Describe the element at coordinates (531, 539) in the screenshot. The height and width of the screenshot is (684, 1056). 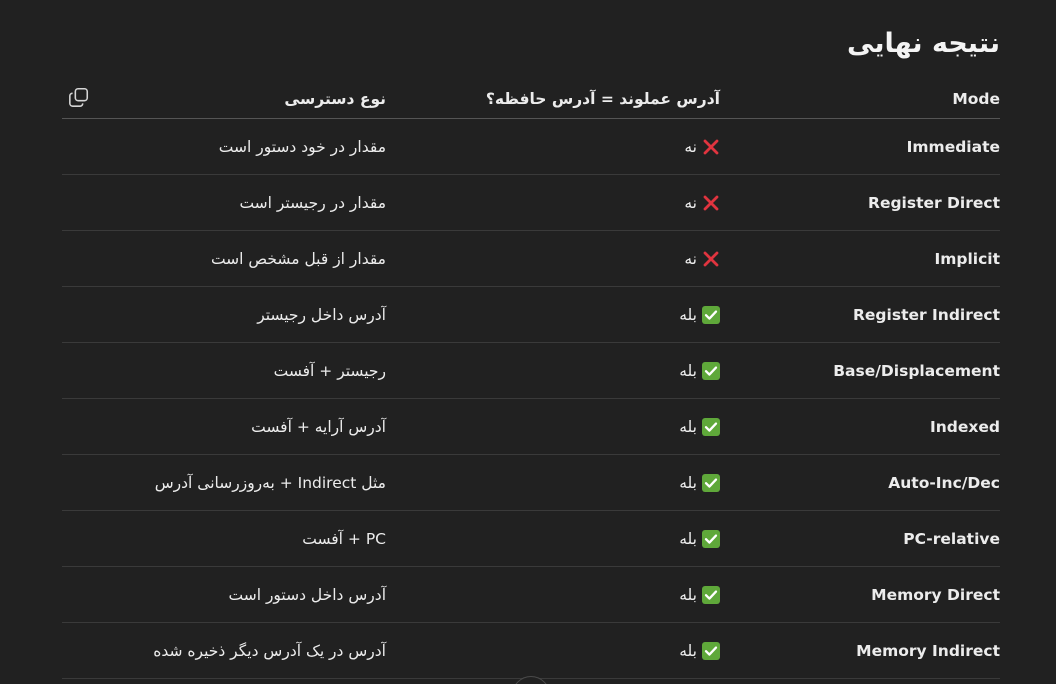
I see `table-row: PC-relative بله PC + آفست` at that location.